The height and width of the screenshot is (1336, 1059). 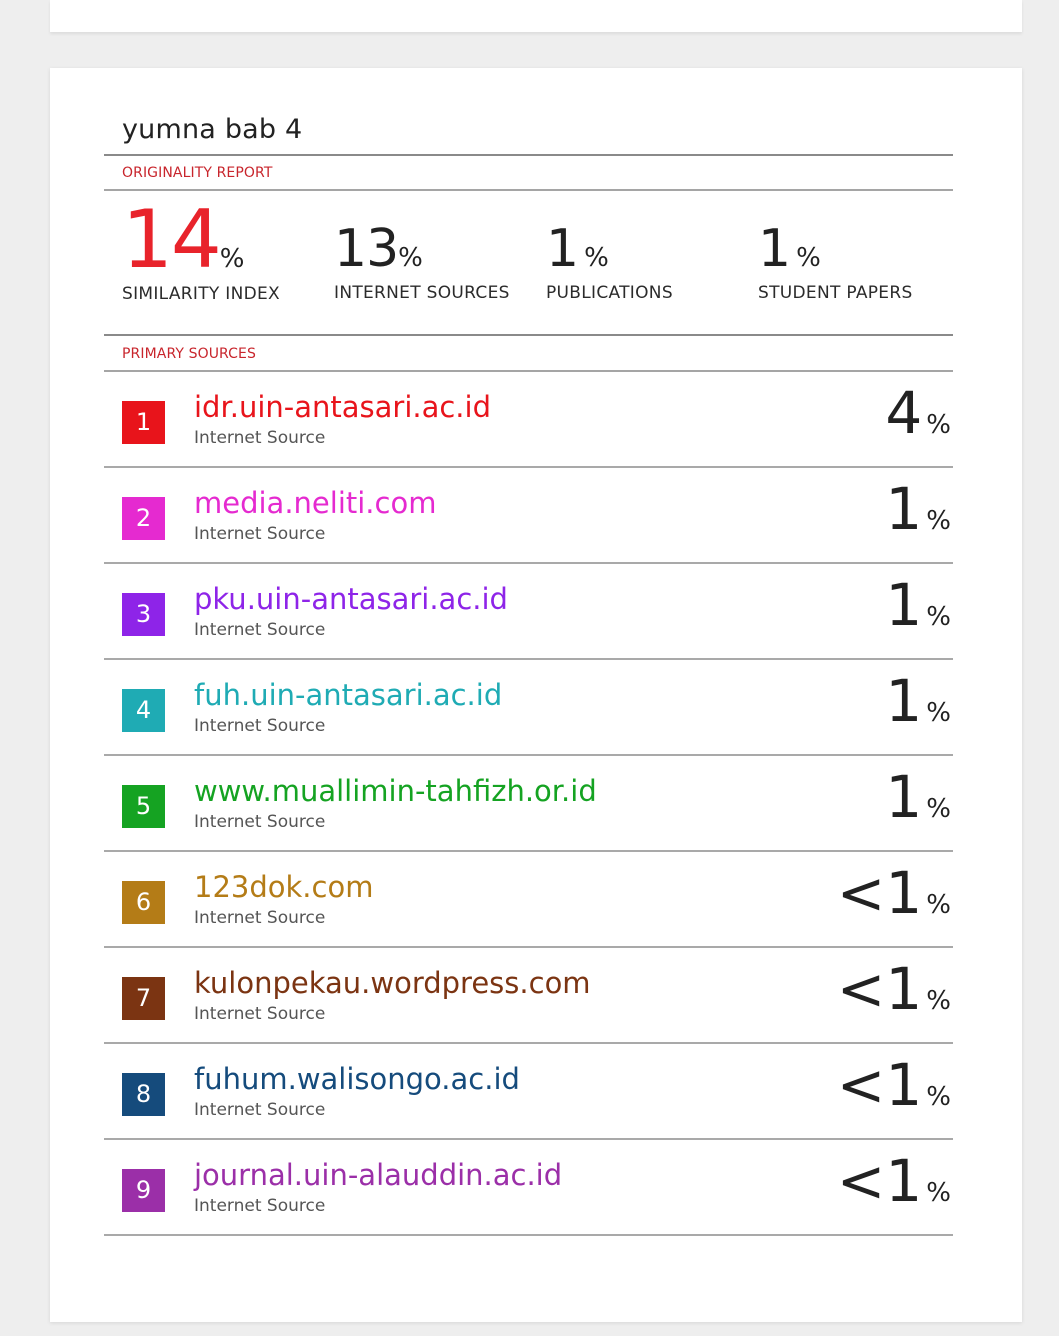 I want to click on source-percent: 4%, so click(x=918, y=413).